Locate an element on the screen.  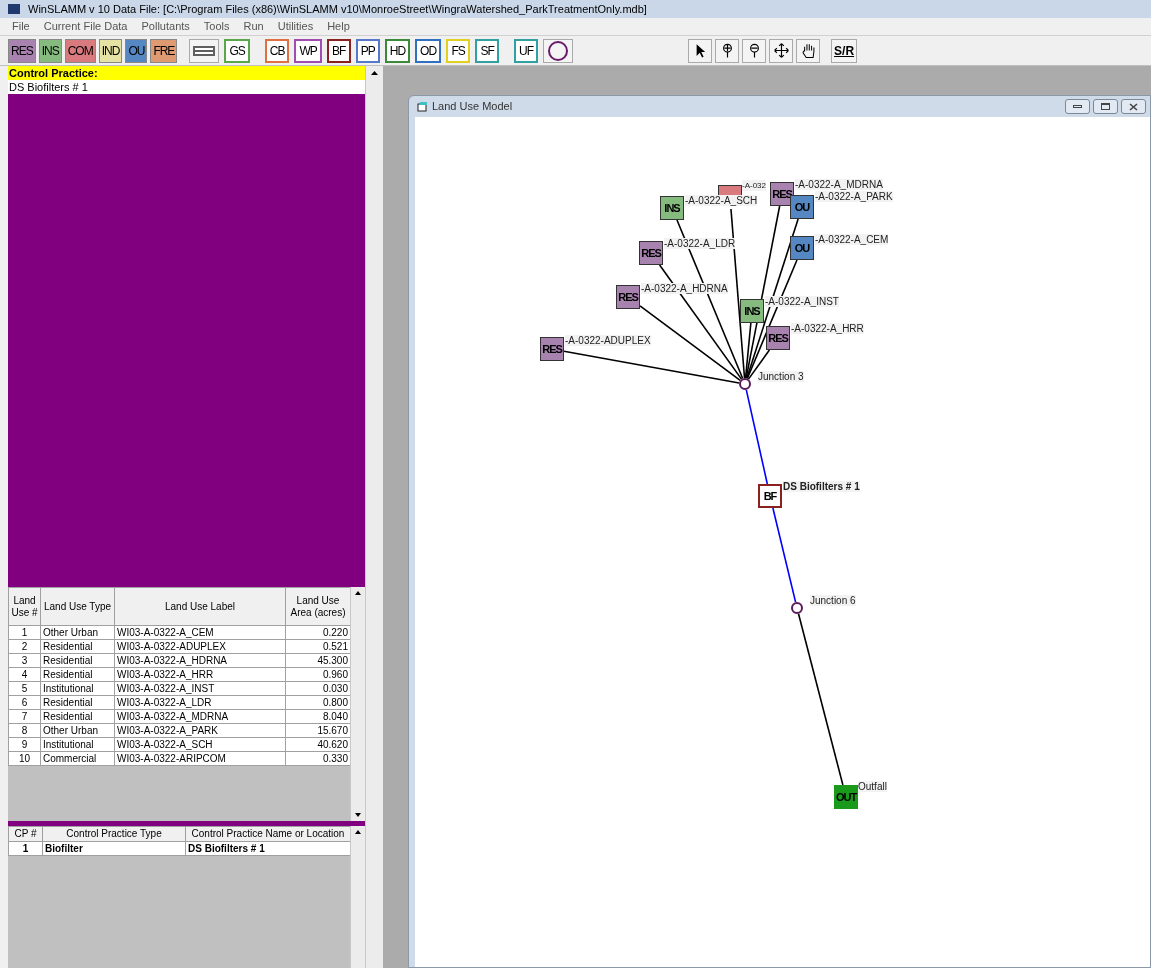
land-use-button: IND is located at coordinates (110, 50).